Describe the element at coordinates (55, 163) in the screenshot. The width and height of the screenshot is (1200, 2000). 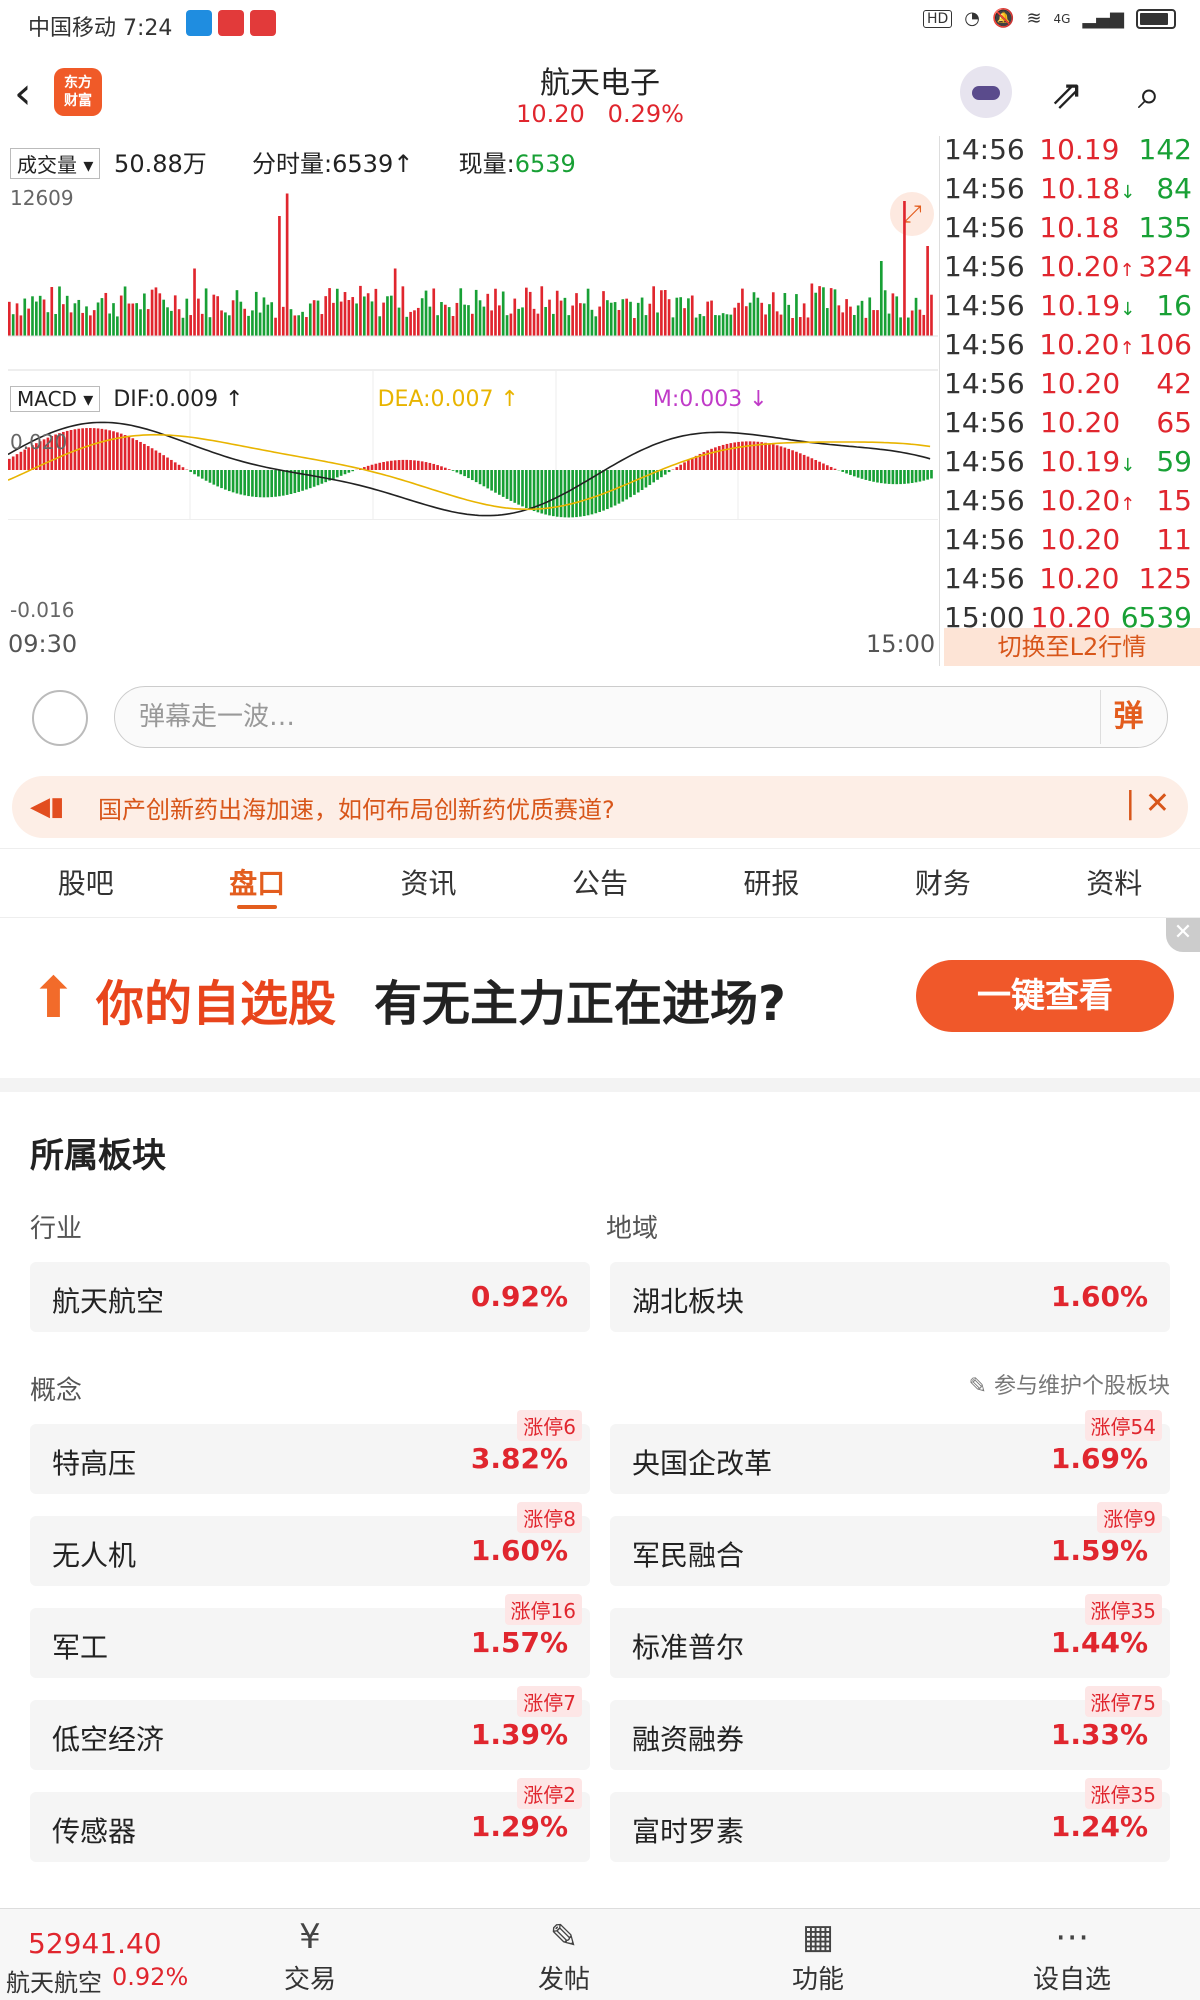
I see `volume-selector: 成交量 ▾` at that location.